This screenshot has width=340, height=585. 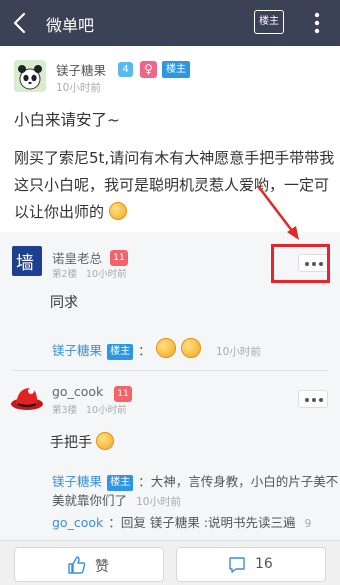 I want to click on floor-number: 第3楼, so click(x=65, y=410).